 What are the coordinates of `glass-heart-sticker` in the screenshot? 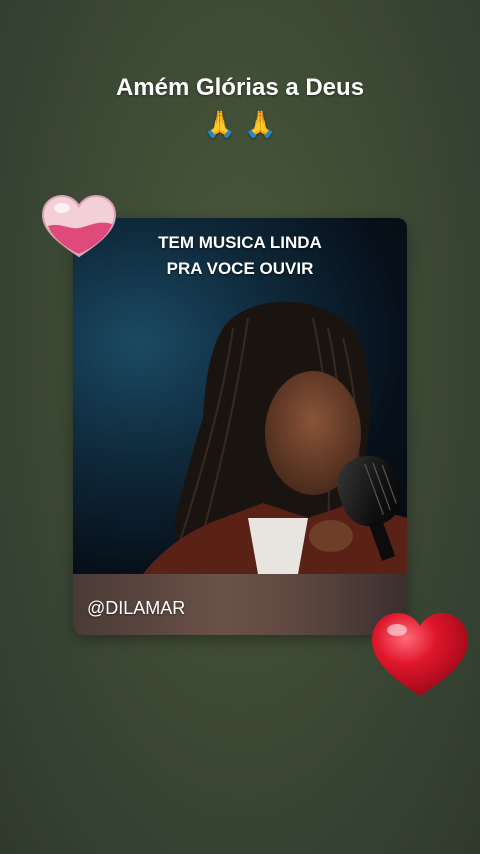 It's located at (79, 227).